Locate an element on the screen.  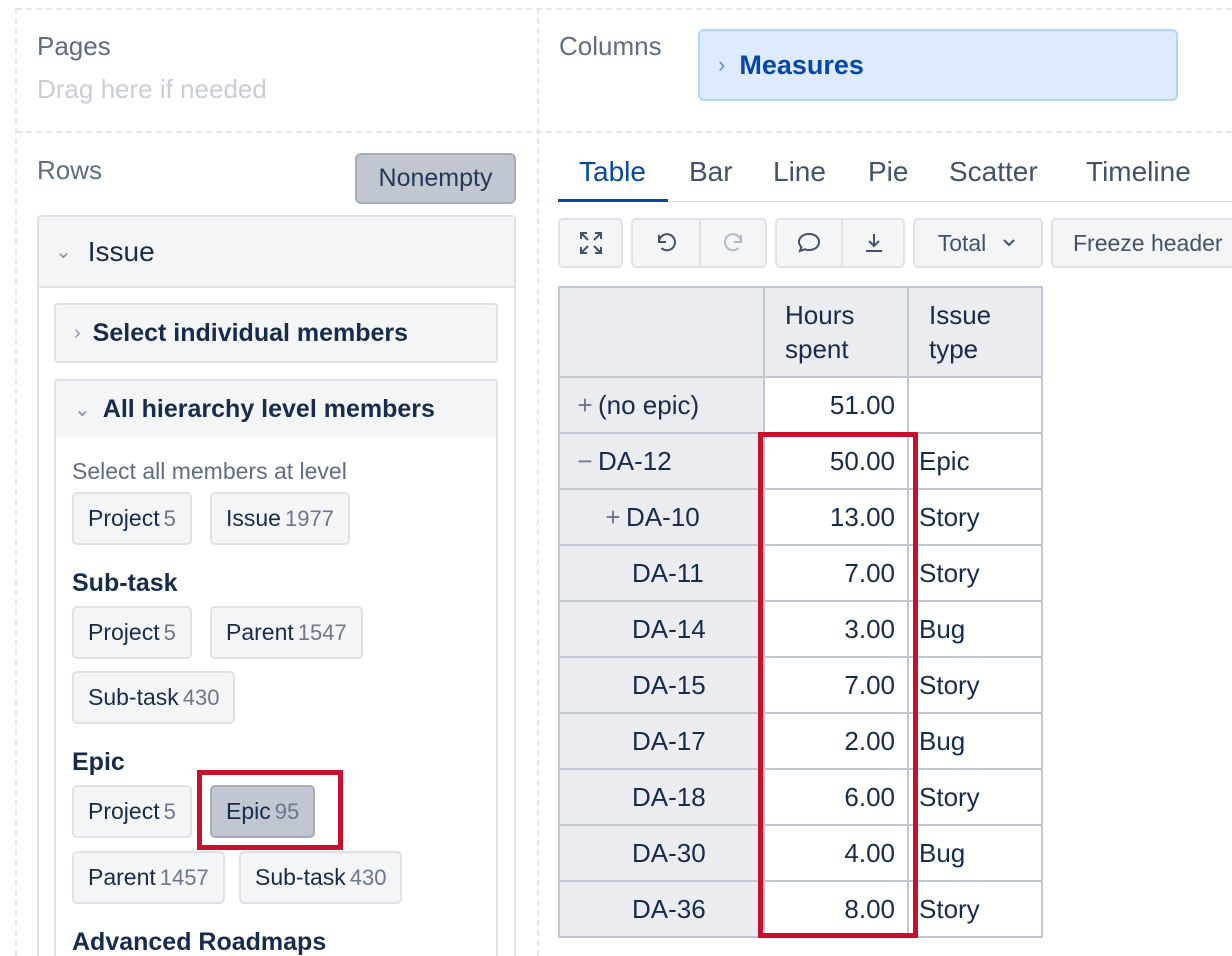
chip-label: Epic is located at coordinates (248, 811).